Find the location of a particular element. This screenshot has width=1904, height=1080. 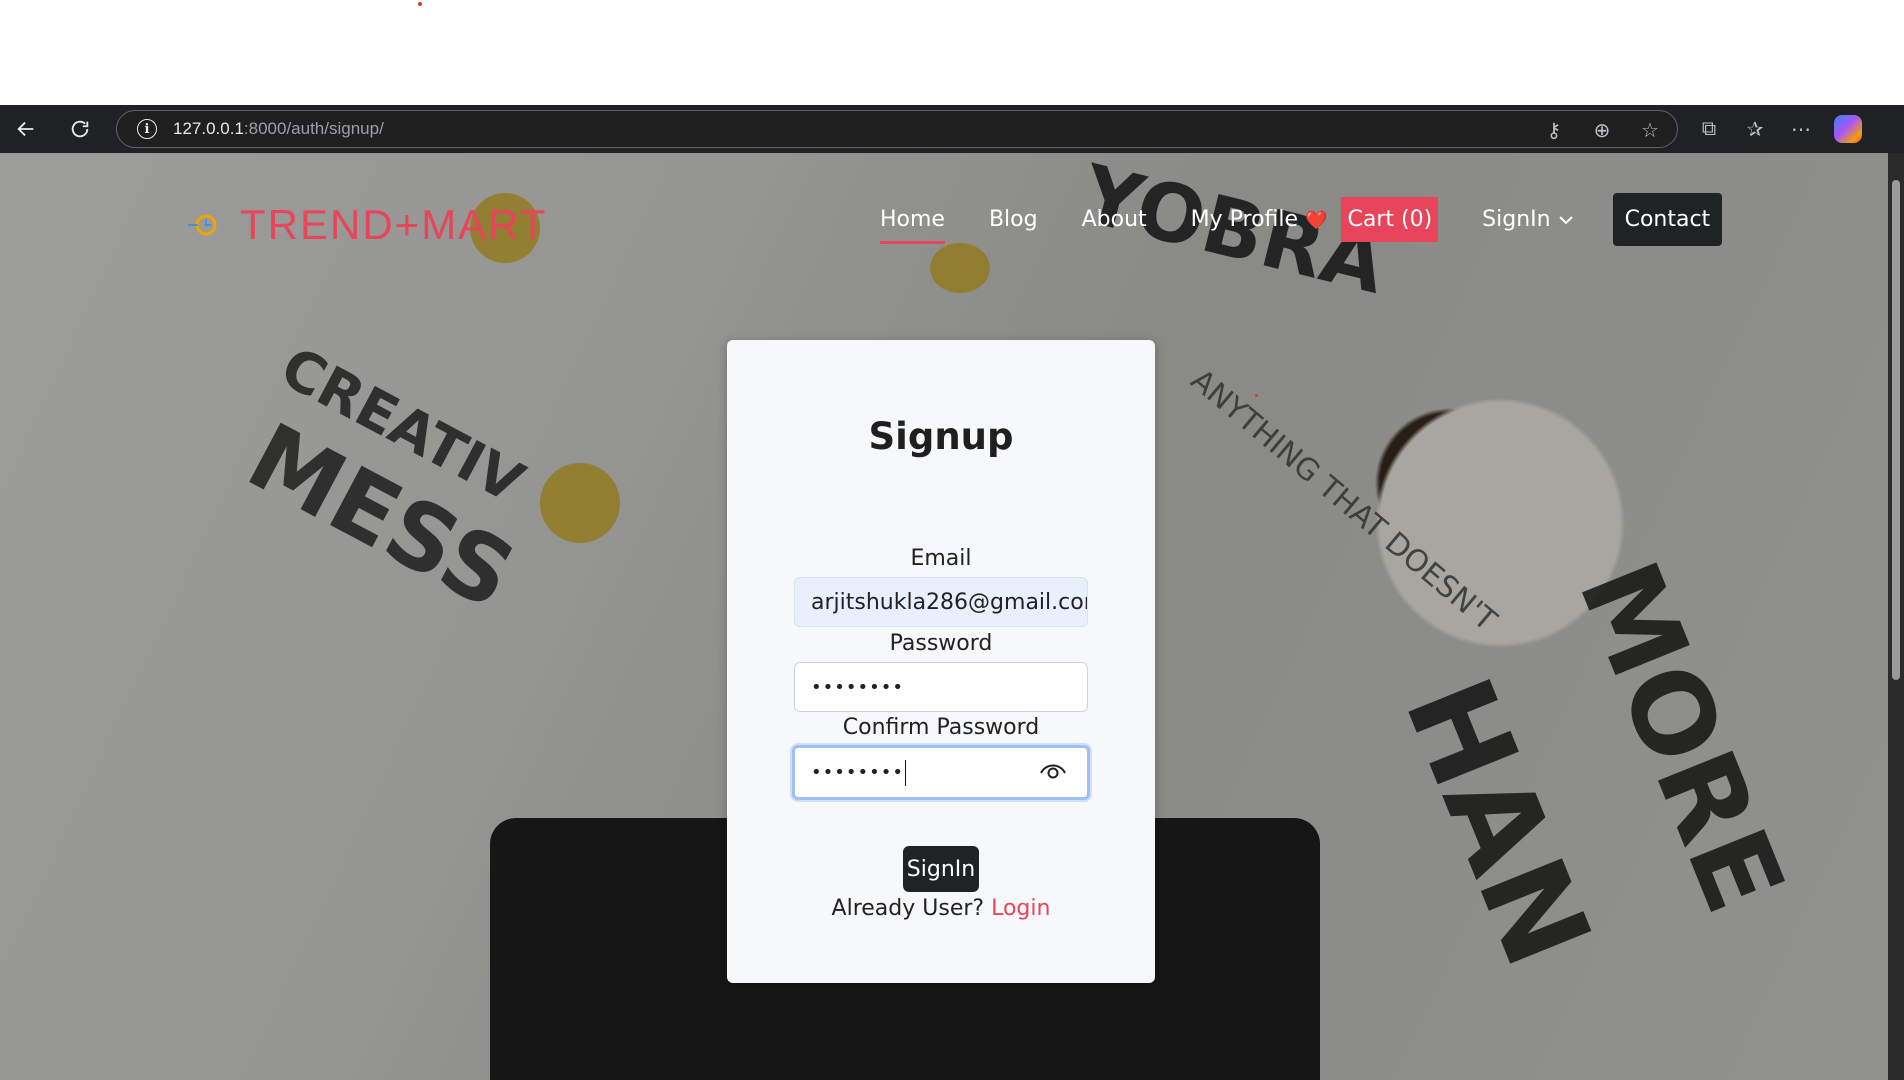

zoom-icon: ⊕ is located at coordinates (1602, 130).